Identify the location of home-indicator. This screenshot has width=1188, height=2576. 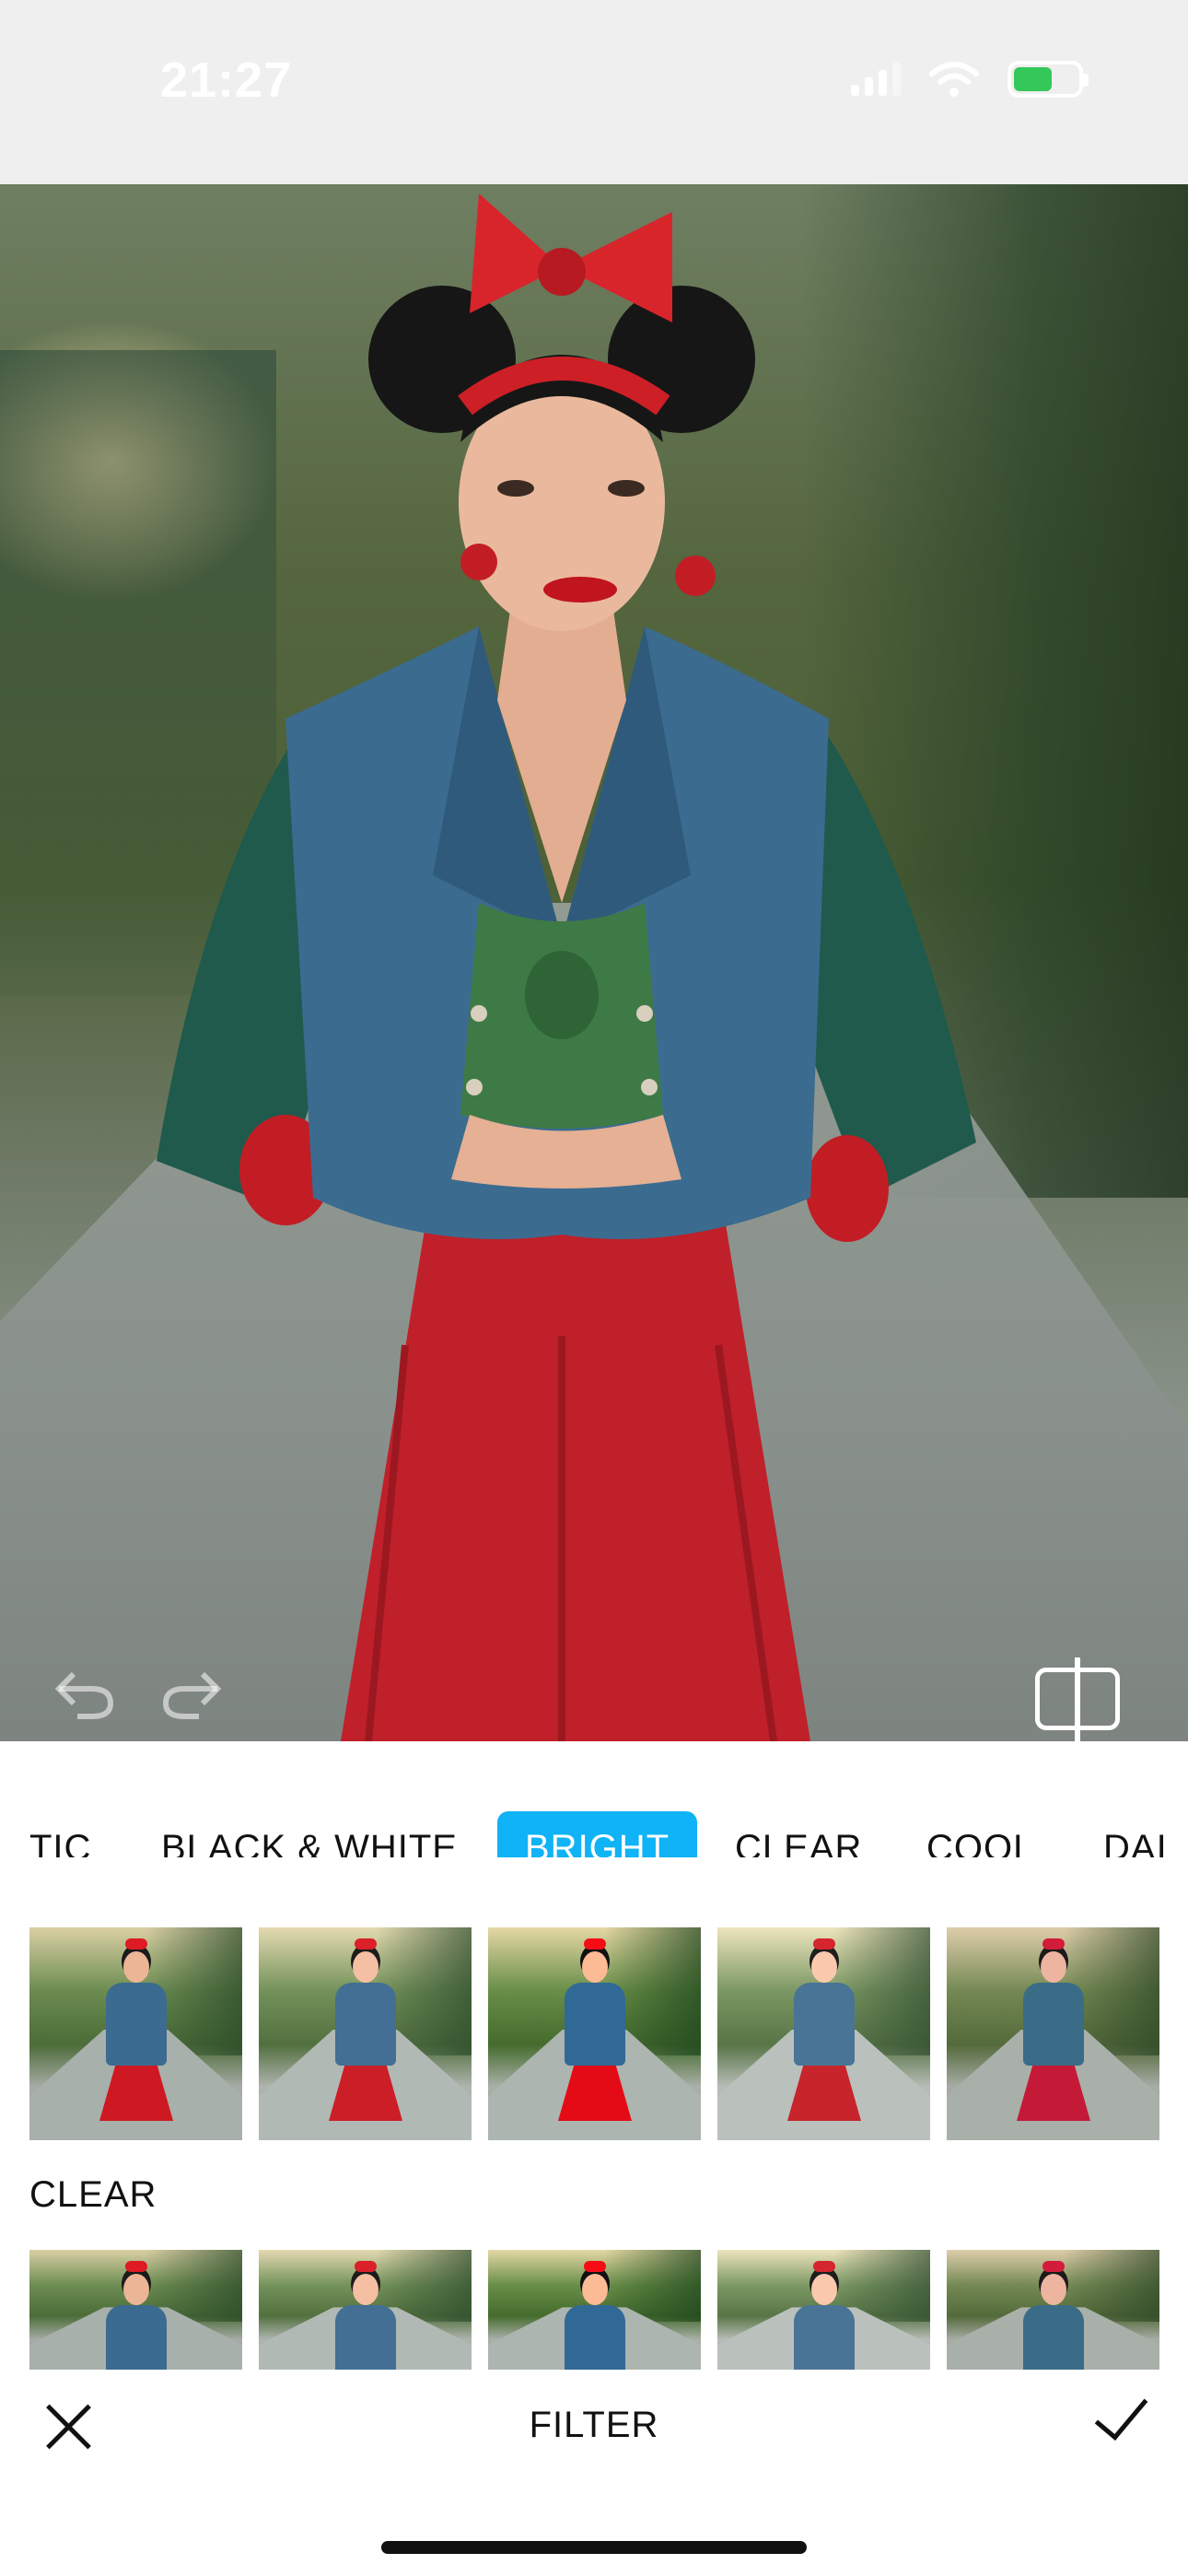
(594, 2547).